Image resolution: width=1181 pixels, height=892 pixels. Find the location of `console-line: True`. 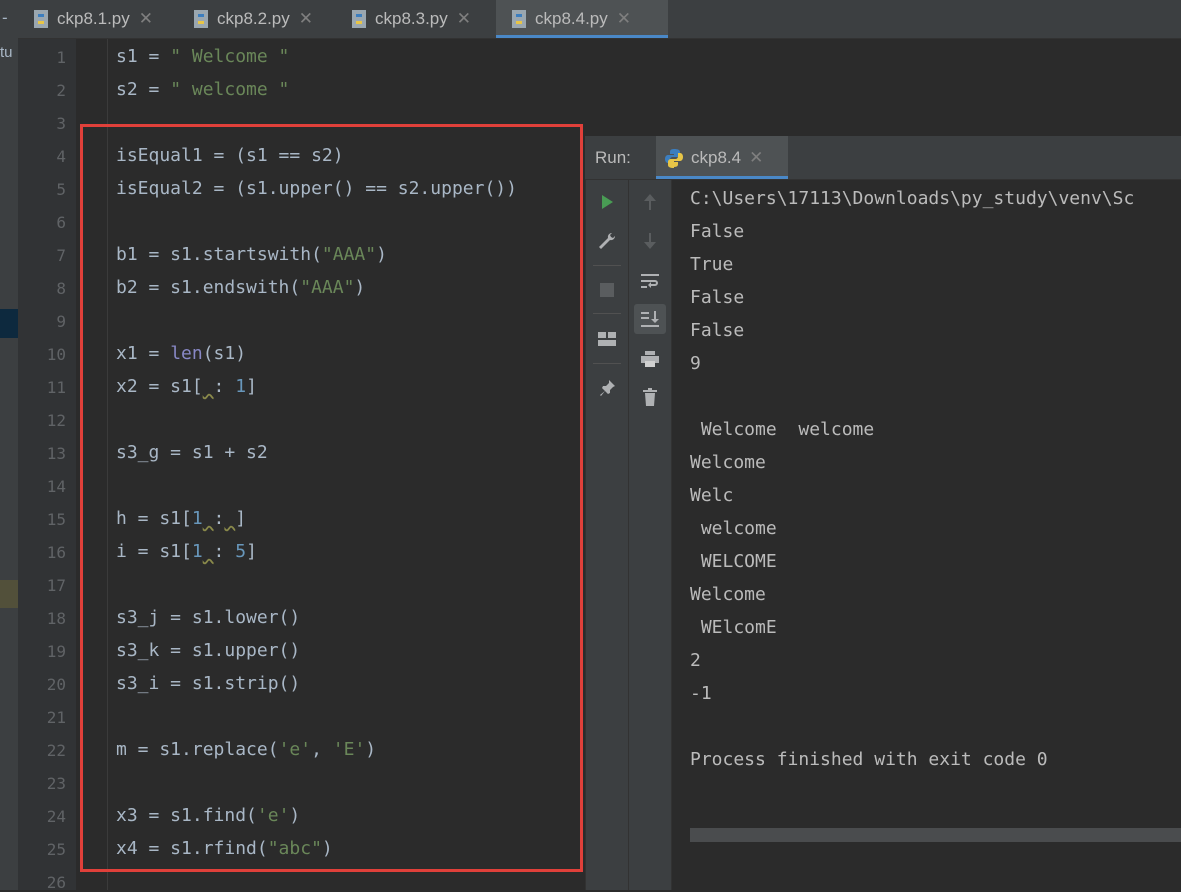

console-line: True is located at coordinates (712, 264).